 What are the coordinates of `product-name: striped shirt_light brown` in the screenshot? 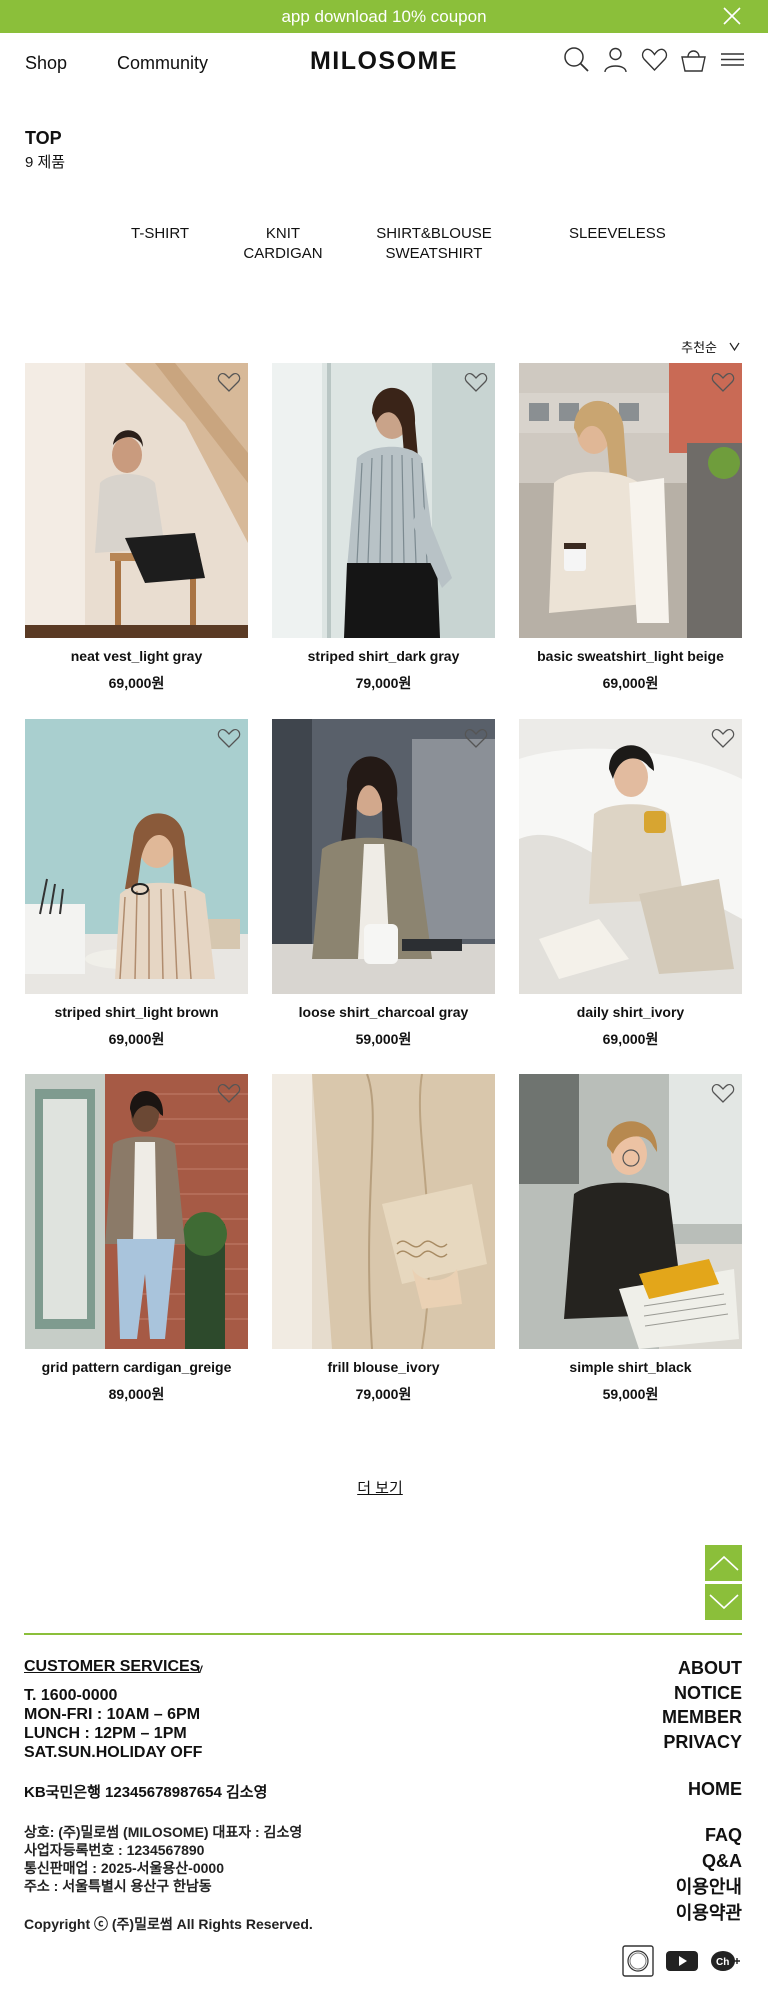 It's located at (136, 1012).